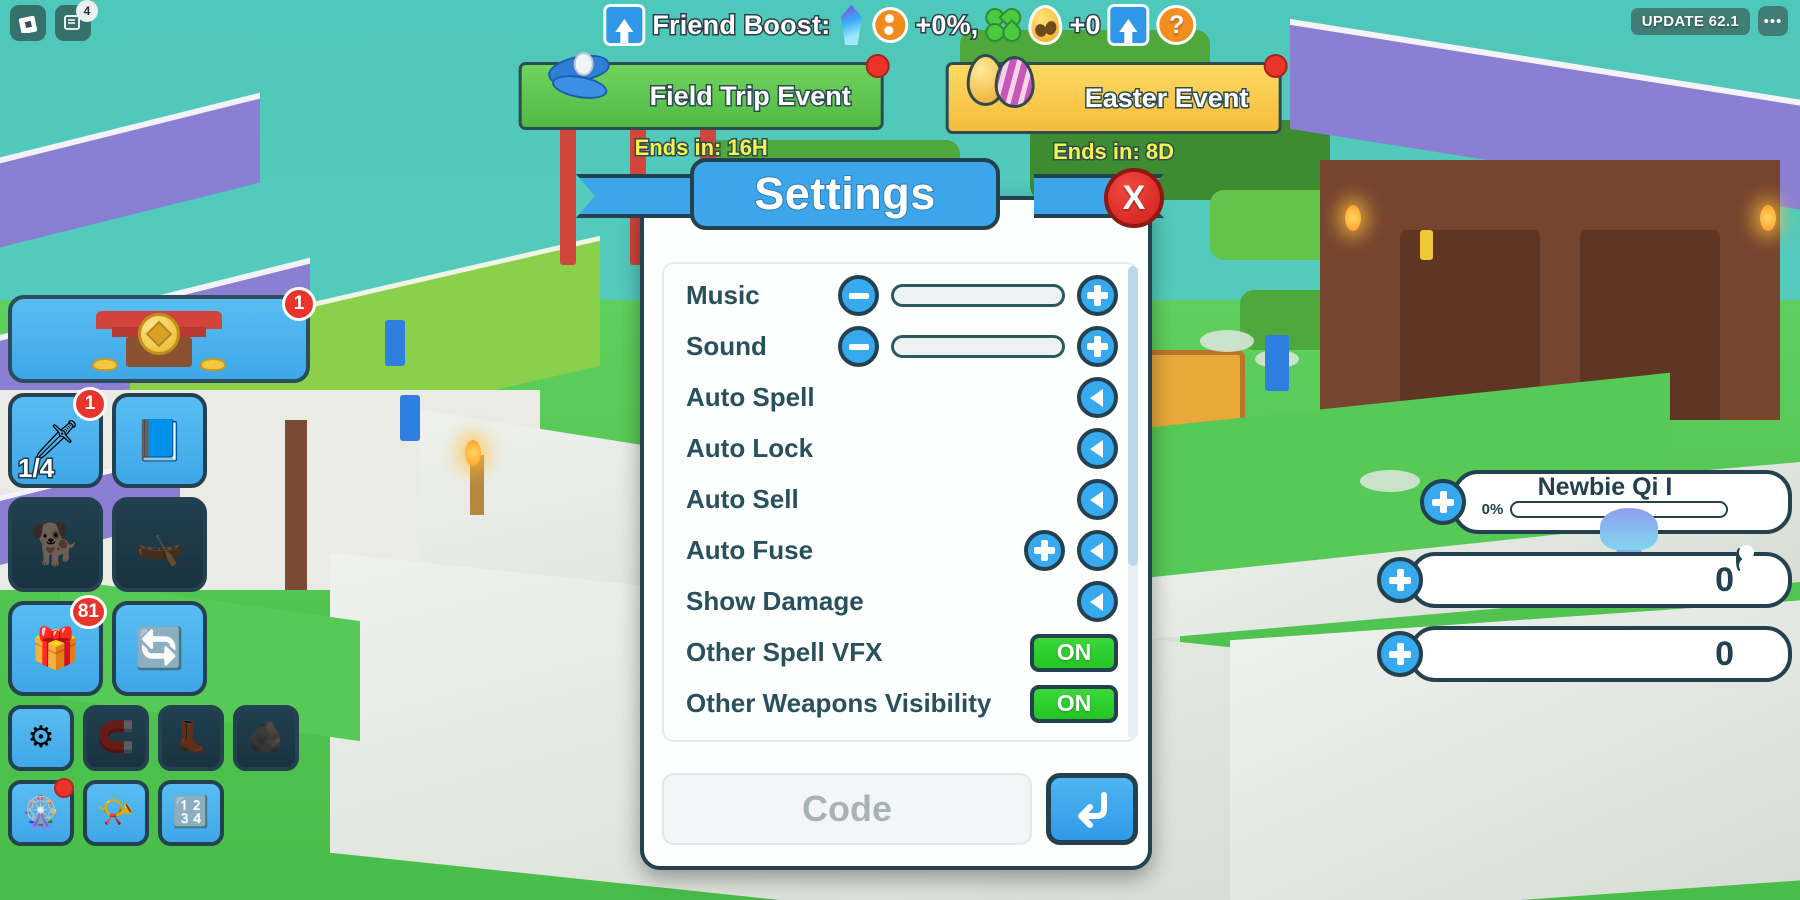 Image resolution: width=1800 pixels, height=900 pixels. I want to click on utility-slot-row-1: ⚙ 🧲 👢 🪨, so click(159, 738).